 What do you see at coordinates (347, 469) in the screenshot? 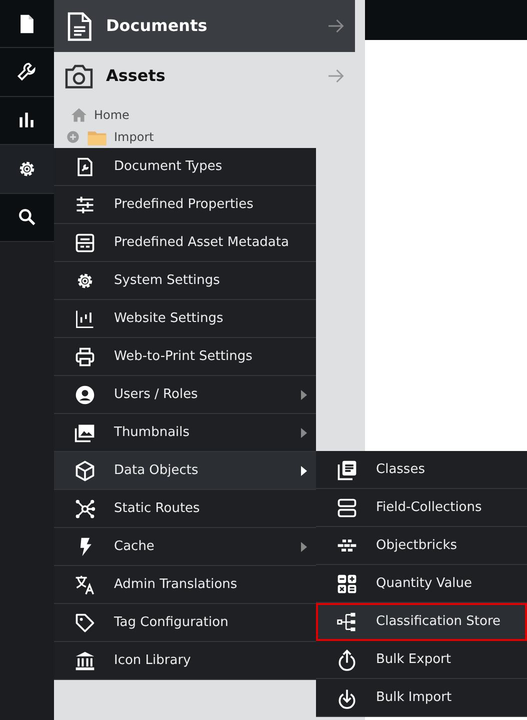
I see `list-document-icon` at bounding box center [347, 469].